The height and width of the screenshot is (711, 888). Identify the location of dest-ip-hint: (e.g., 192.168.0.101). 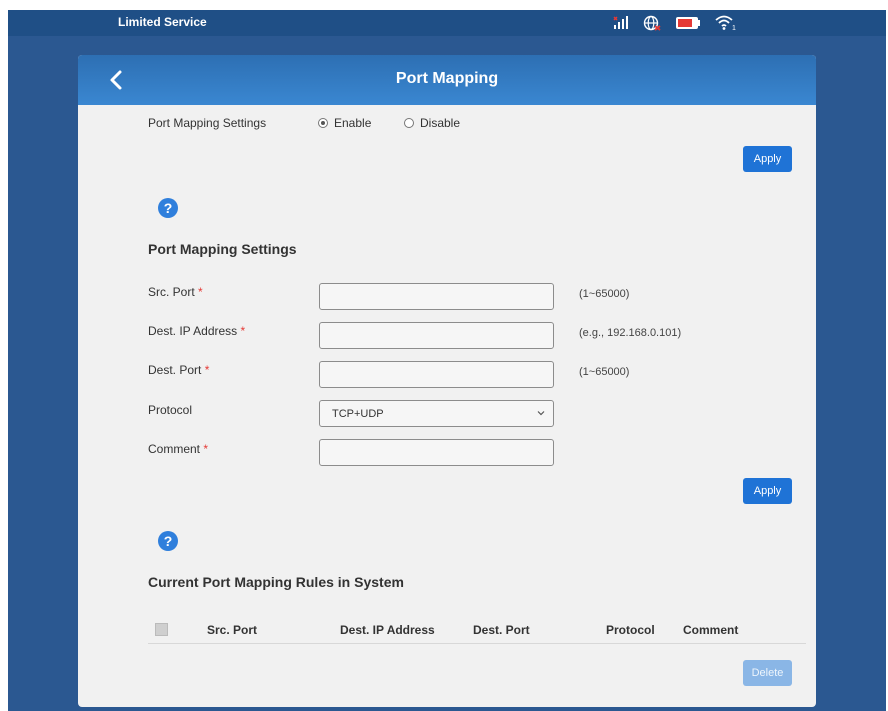
(630, 333).